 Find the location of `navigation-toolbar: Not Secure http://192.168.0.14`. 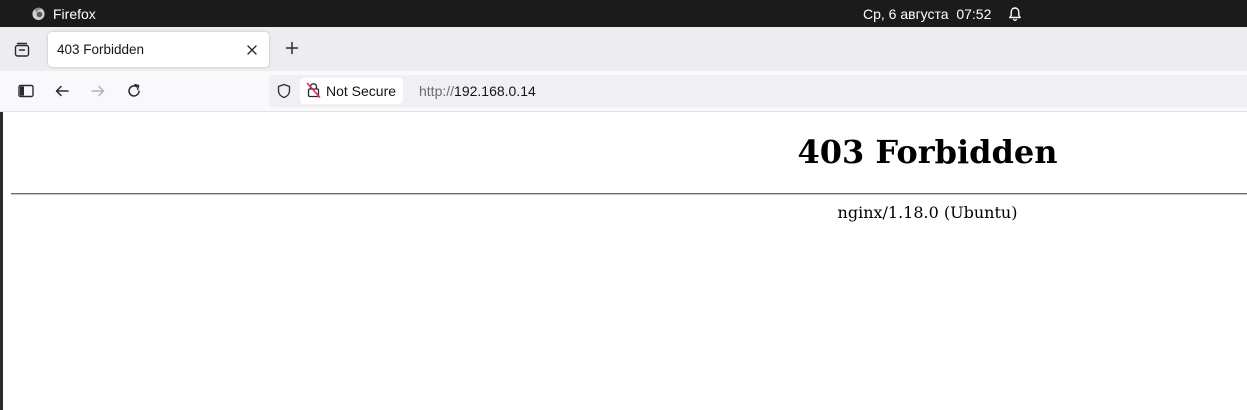

navigation-toolbar: Not Secure http://192.168.0.14 is located at coordinates (623, 91).